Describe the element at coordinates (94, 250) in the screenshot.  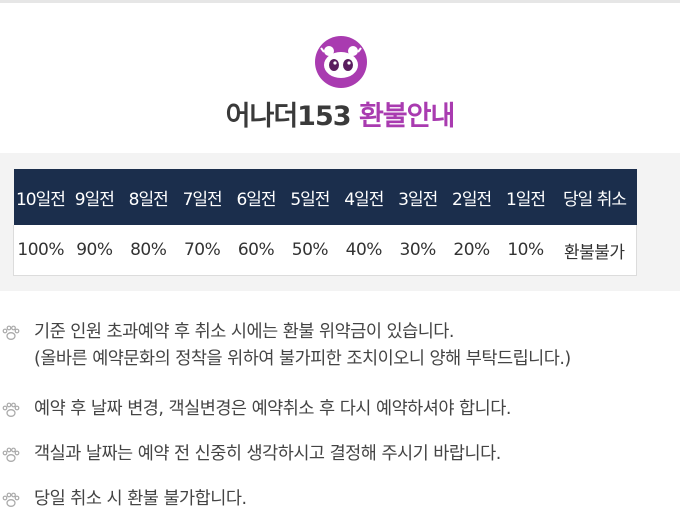
I see `value-cell: 90%` at that location.